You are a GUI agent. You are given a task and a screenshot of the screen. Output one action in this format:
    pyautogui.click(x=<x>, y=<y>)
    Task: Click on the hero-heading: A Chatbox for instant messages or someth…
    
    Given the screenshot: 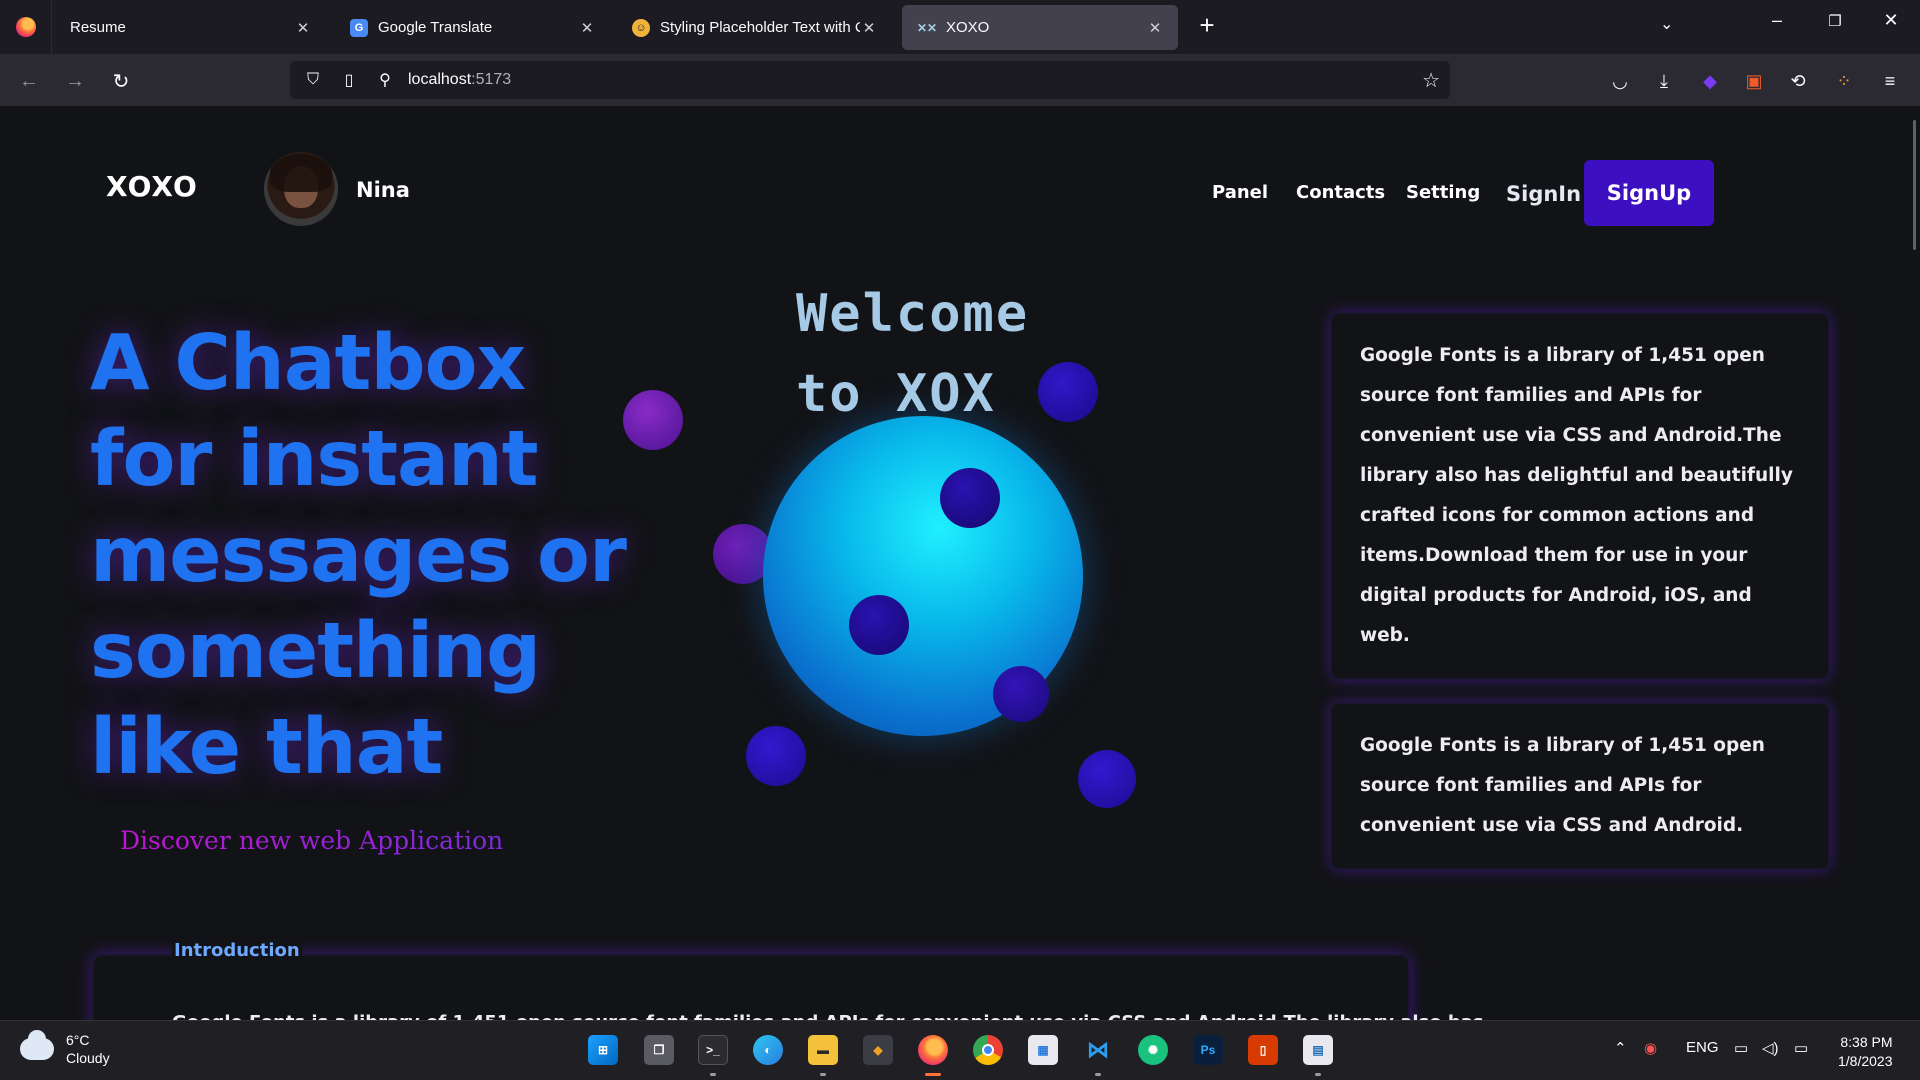 What is the action you would take?
    pyautogui.click(x=358, y=556)
    